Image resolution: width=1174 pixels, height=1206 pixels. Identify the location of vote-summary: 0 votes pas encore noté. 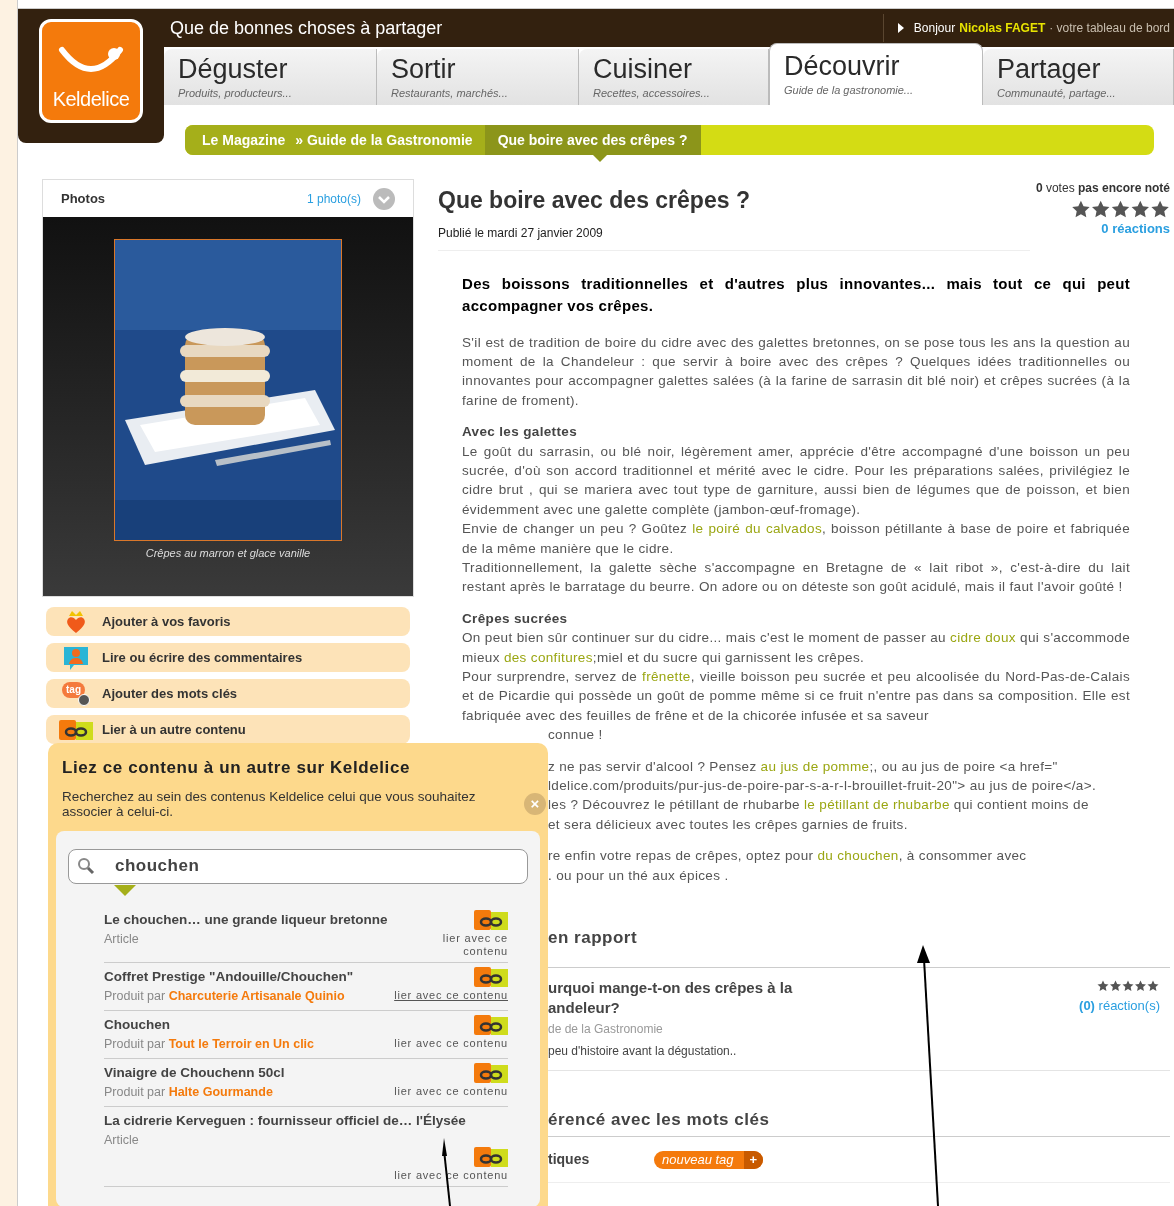
(1102, 188).